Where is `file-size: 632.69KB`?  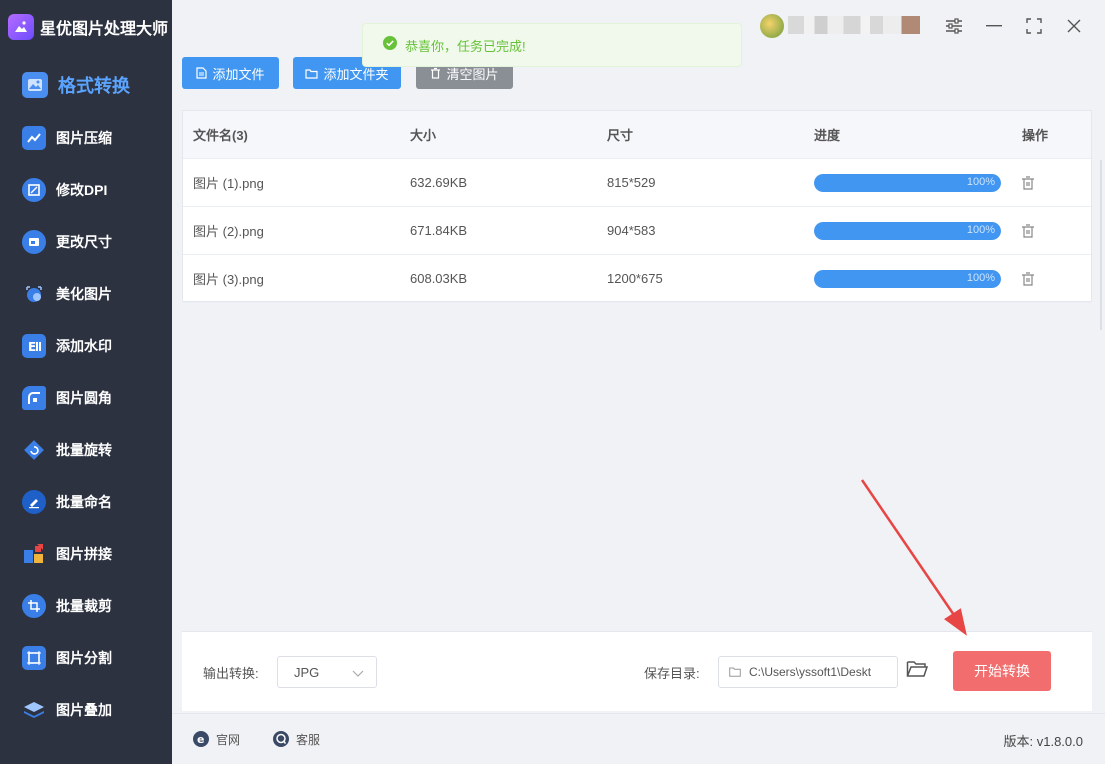
file-size: 632.69KB is located at coordinates (439, 182).